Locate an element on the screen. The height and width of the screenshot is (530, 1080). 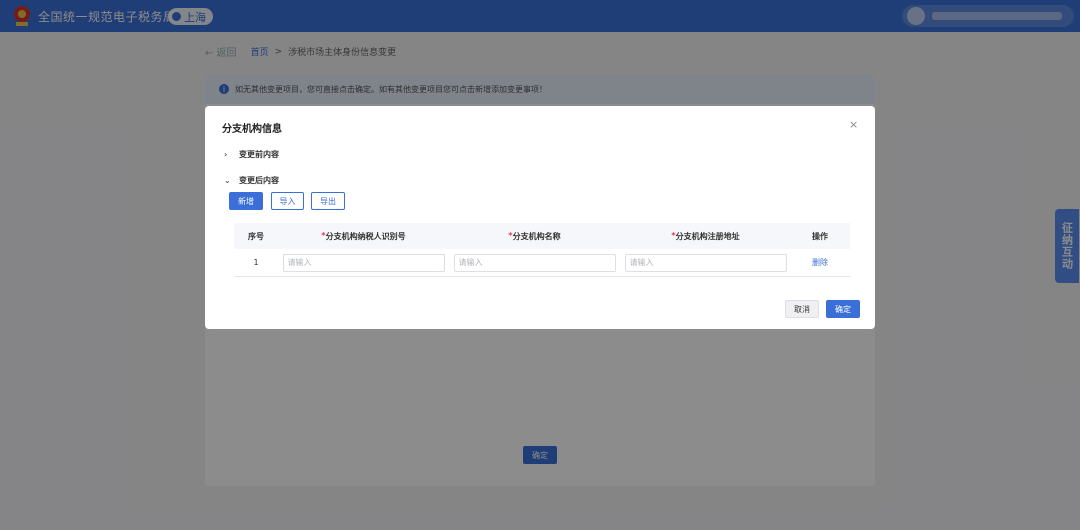
row-index: 1 is located at coordinates (256, 262).